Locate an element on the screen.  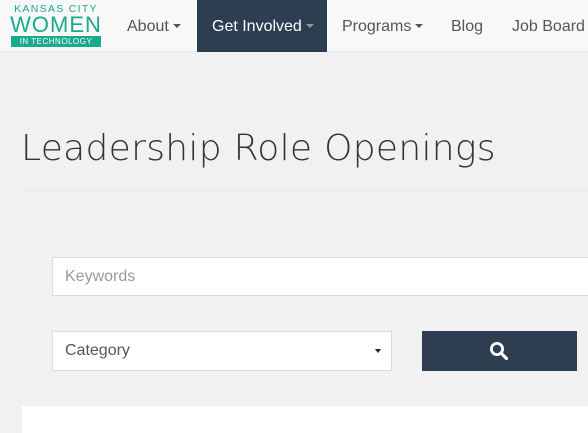
content-card is located at coordinates (305, 419).